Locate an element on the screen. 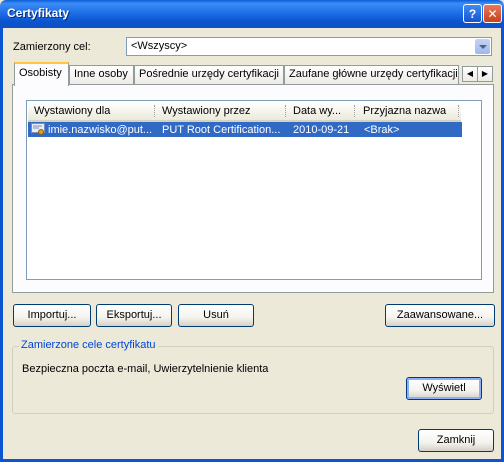 Image resolution: width=504 pixels, height=462 pixels. group-title: Zamierzone cele certyfikatu is located at coordinates (88, 345).